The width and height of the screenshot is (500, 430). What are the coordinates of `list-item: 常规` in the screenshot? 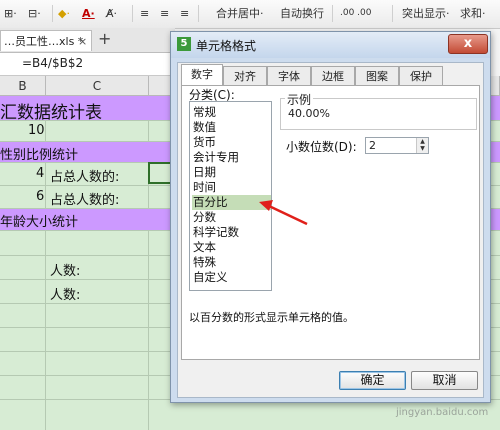 It's located at (231, 112).